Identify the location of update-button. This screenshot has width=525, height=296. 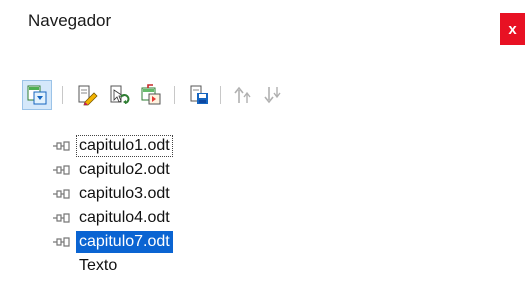
(119, 95).